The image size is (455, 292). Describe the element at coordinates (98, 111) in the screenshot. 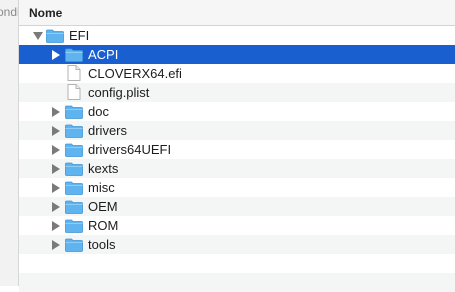

I see `row-name: doc` at that location.